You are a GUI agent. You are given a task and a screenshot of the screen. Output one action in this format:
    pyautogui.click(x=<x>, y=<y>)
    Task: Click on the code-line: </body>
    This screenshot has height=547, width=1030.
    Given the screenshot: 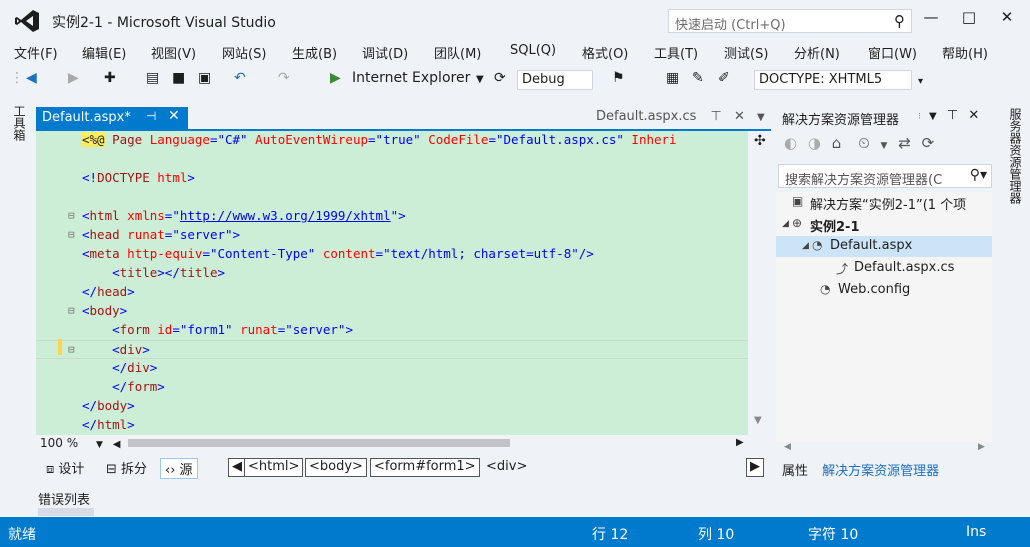 What is the action you would take?
    pyautogui.click(x=392, y=406)
    